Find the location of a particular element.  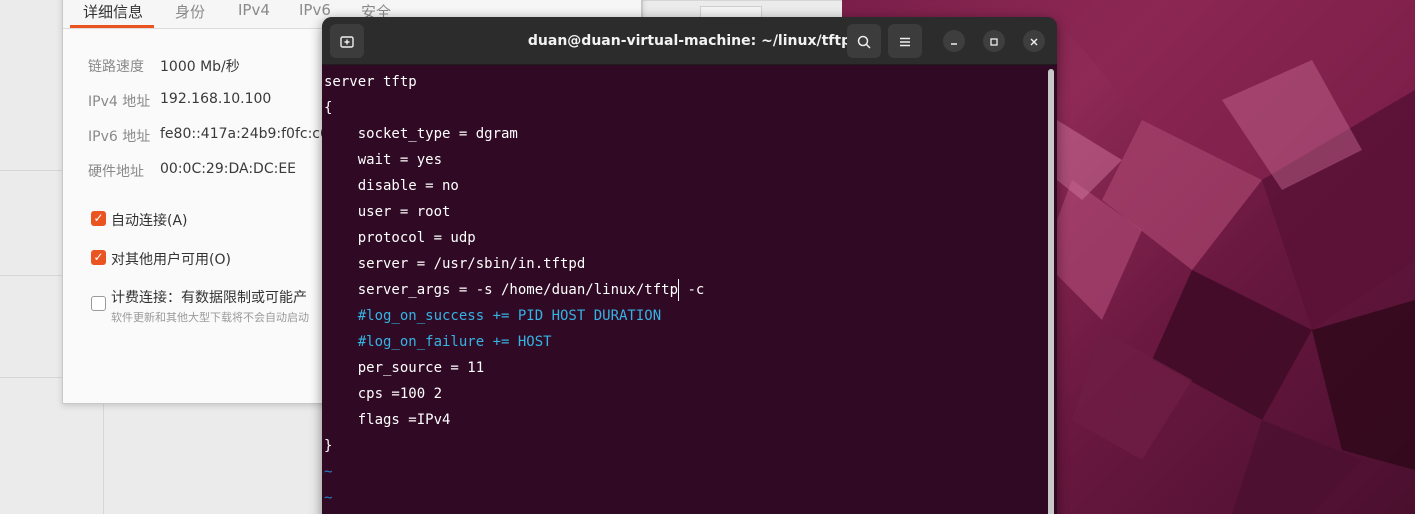

terminal-line-text: } is located at coordinates (328, 446).